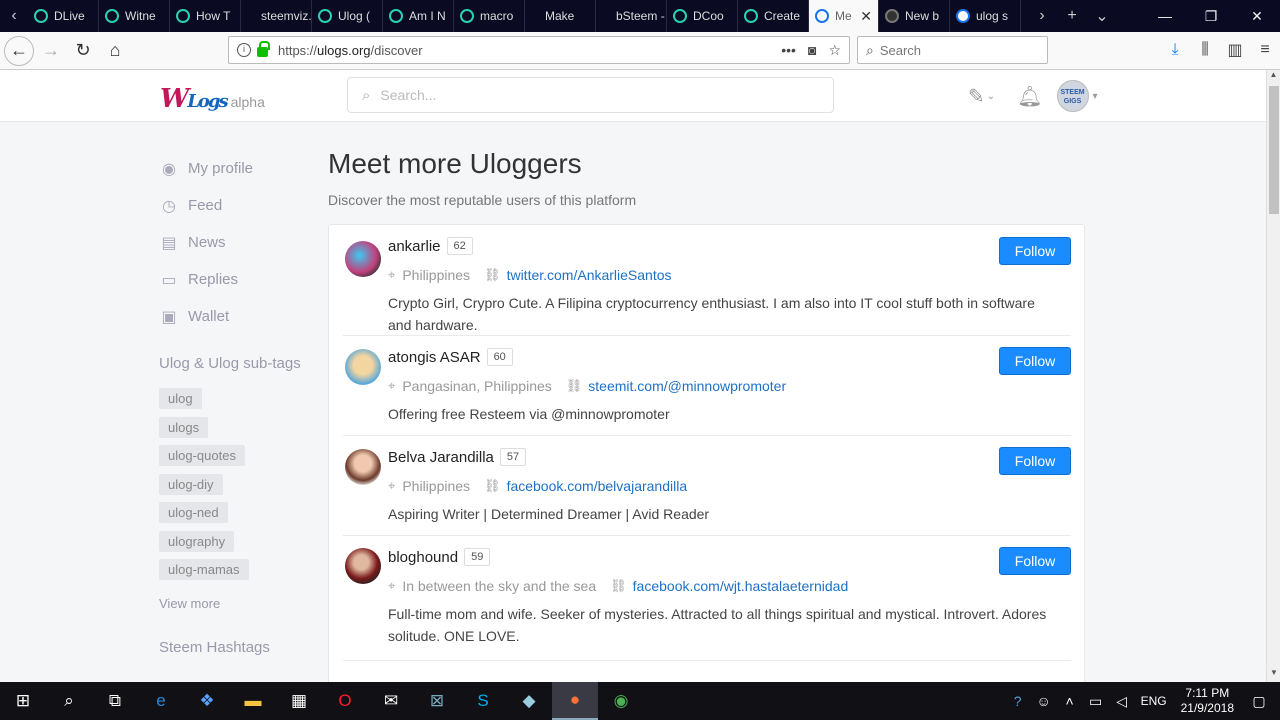 This screenshot has height=720, width=1280. I want to click on tab-list-icon: ⌄, so click(1102, 16).